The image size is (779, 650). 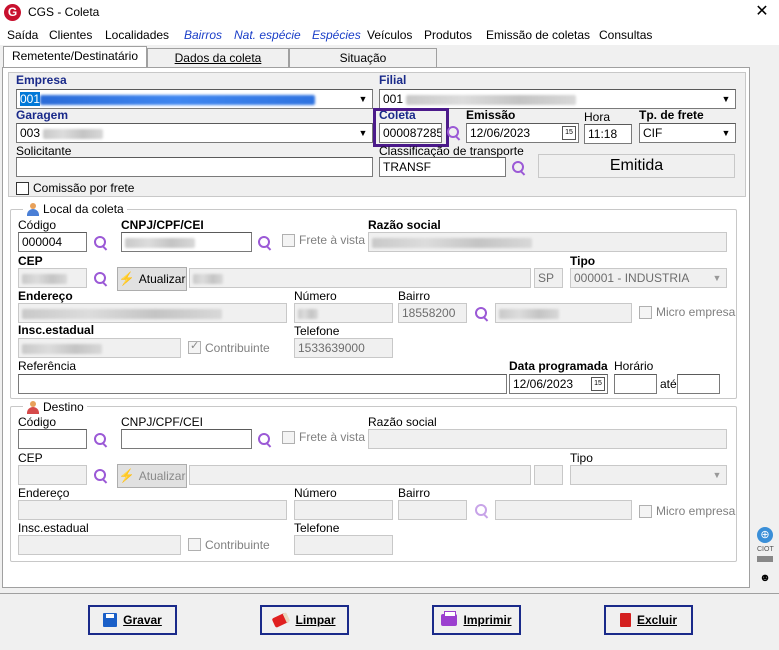 What do you see at coordinates (52, 278) in the screenshot?
I see `lc-cep-input` at bounding box center [52, 278].